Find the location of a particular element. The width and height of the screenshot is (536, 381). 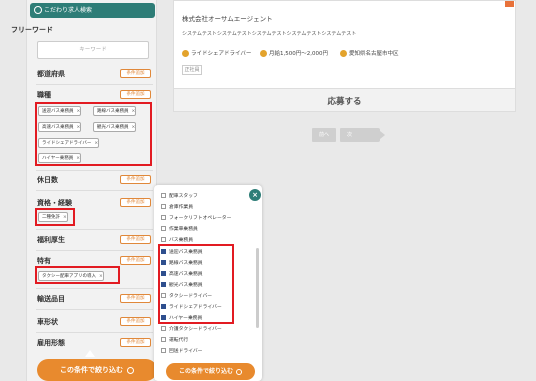

option-label: 倉庫作業員 is located at coordinates (181, 207).